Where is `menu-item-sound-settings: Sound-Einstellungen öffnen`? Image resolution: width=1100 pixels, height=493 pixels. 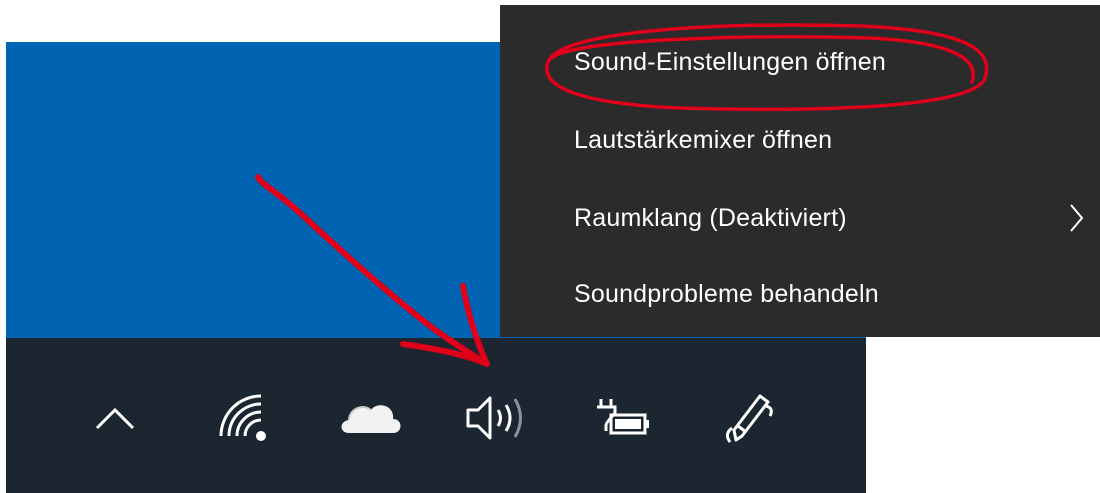 menu-item-sound-settings: Sound-Einstellungen öffnen is located at coordinates (800, 62).